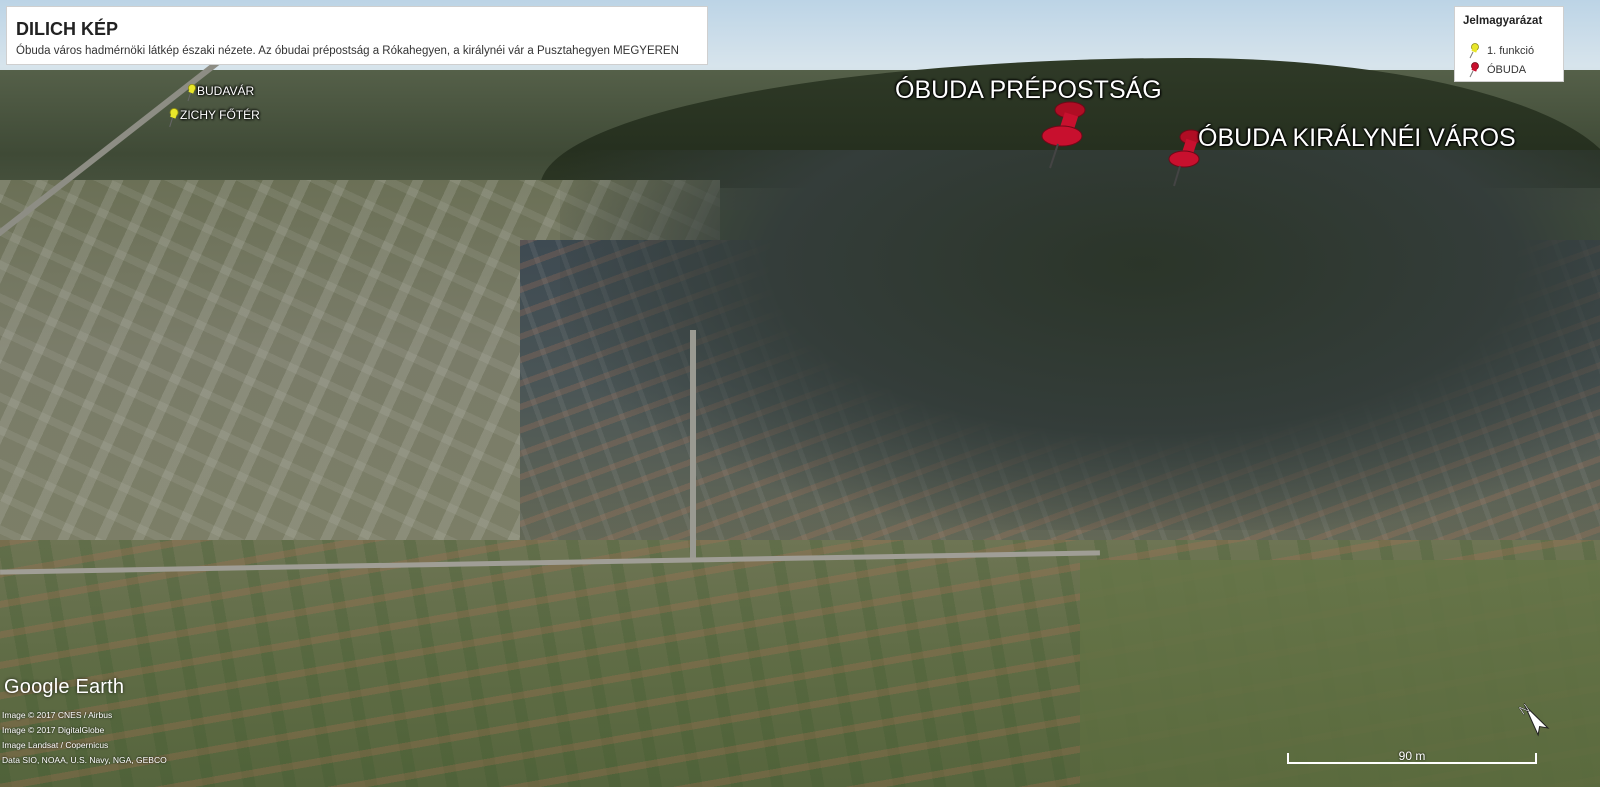 Image resolution: width=1600 pixels, height=787 pixels. What do you see at coordinates (1511, 51) in the screenshot?
I see `legend-item-label: 1. funkció` at bounding box center [1511, 51].